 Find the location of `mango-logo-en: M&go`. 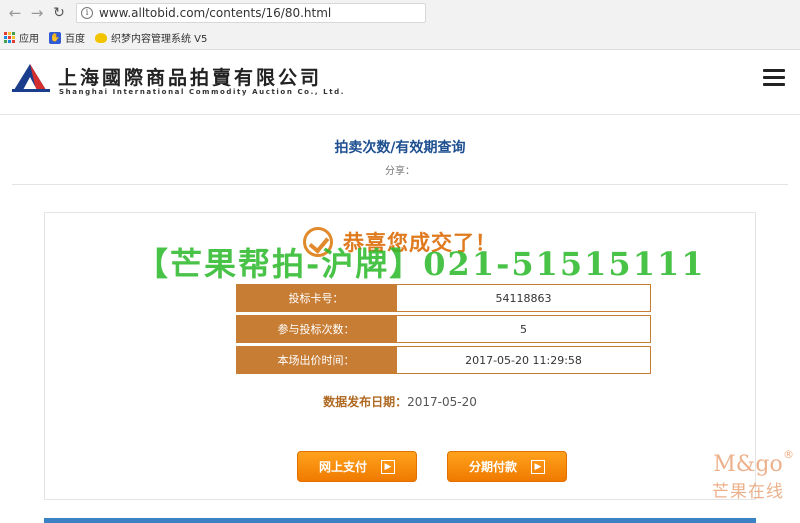

mango-logo-en: M&go is located at coordinates (748, 464).